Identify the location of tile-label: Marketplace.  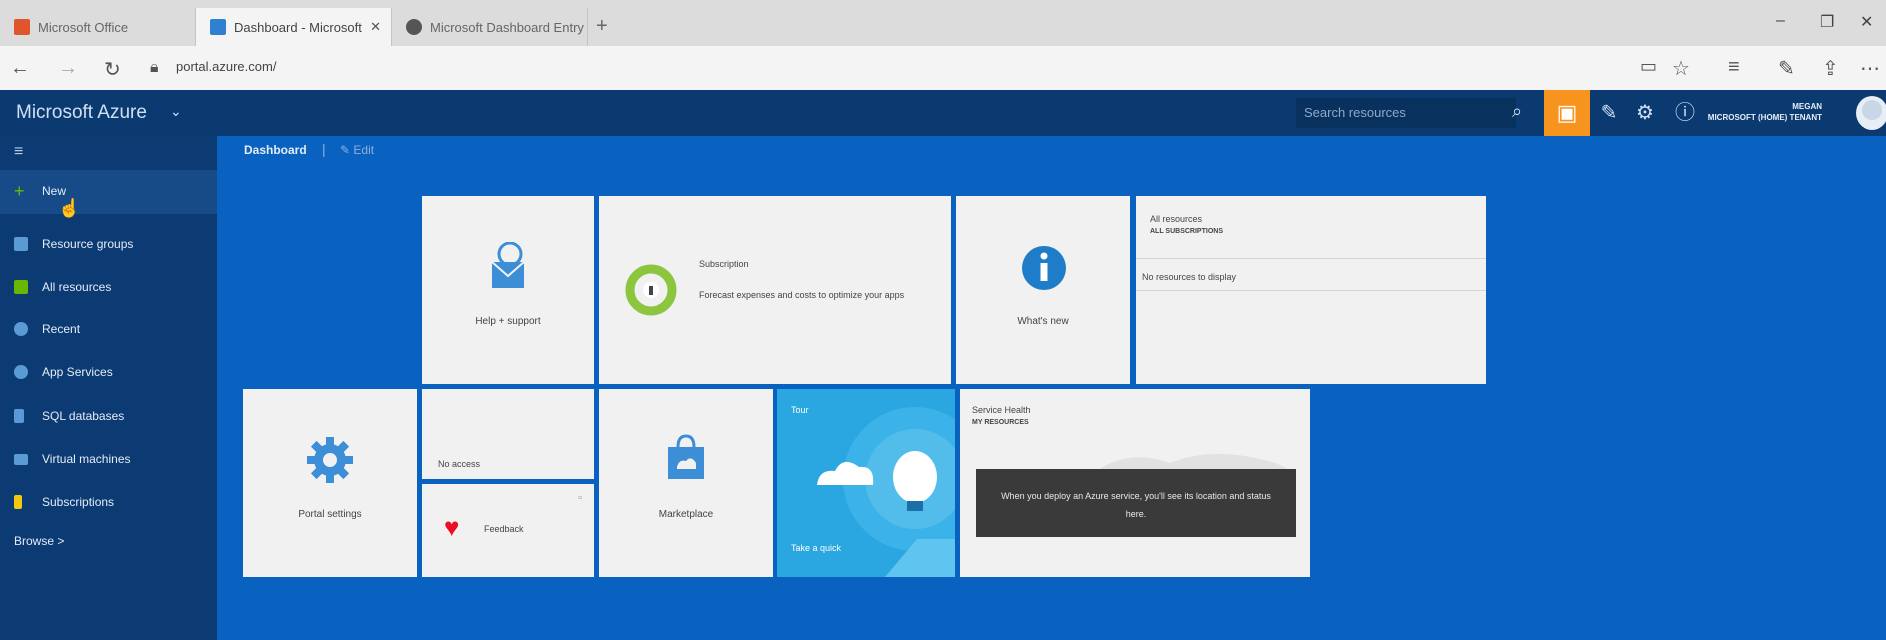
(686, 514).